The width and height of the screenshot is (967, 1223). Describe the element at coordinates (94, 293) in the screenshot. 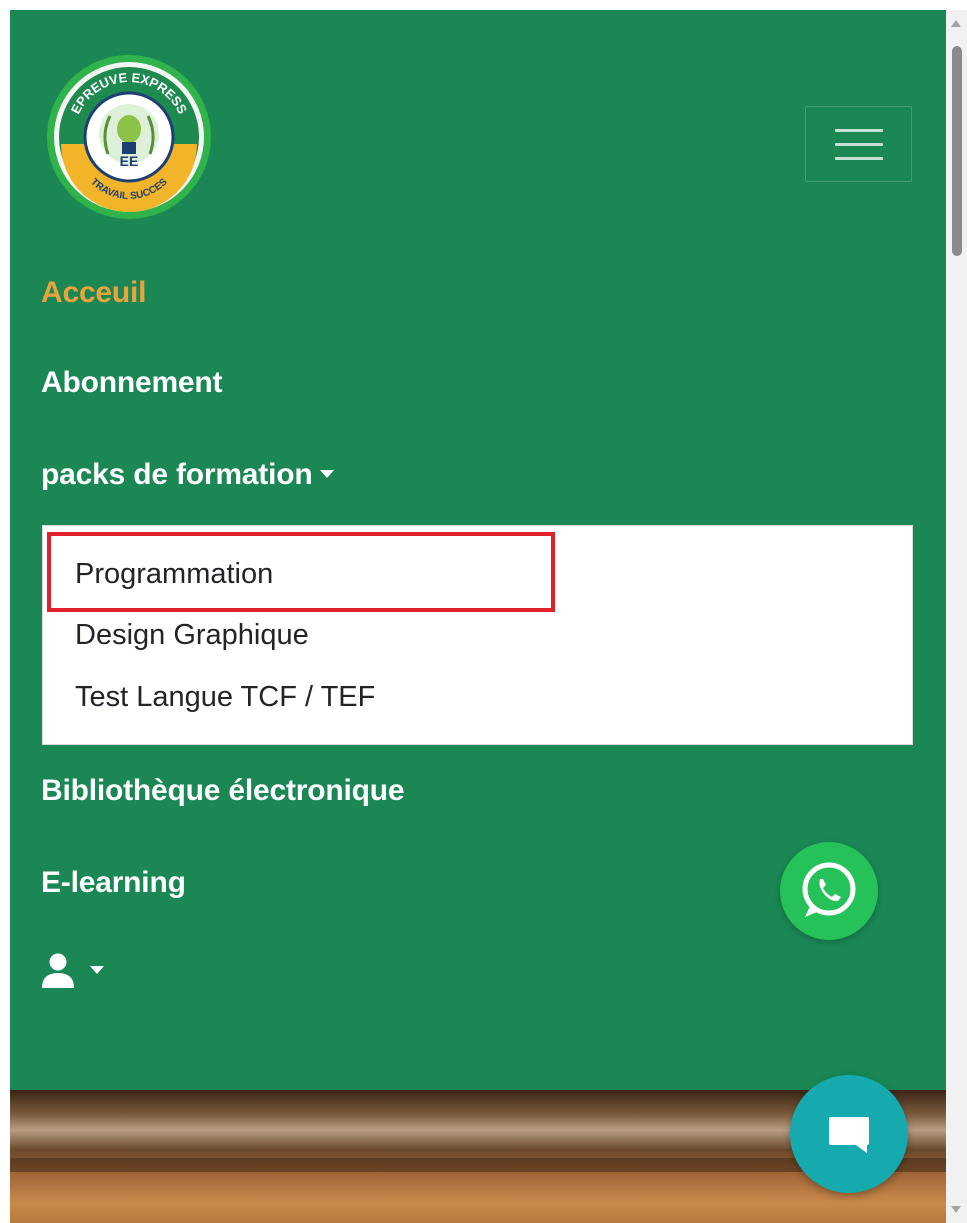

I see `nav-link-acceuil: Acceuil` at that location.